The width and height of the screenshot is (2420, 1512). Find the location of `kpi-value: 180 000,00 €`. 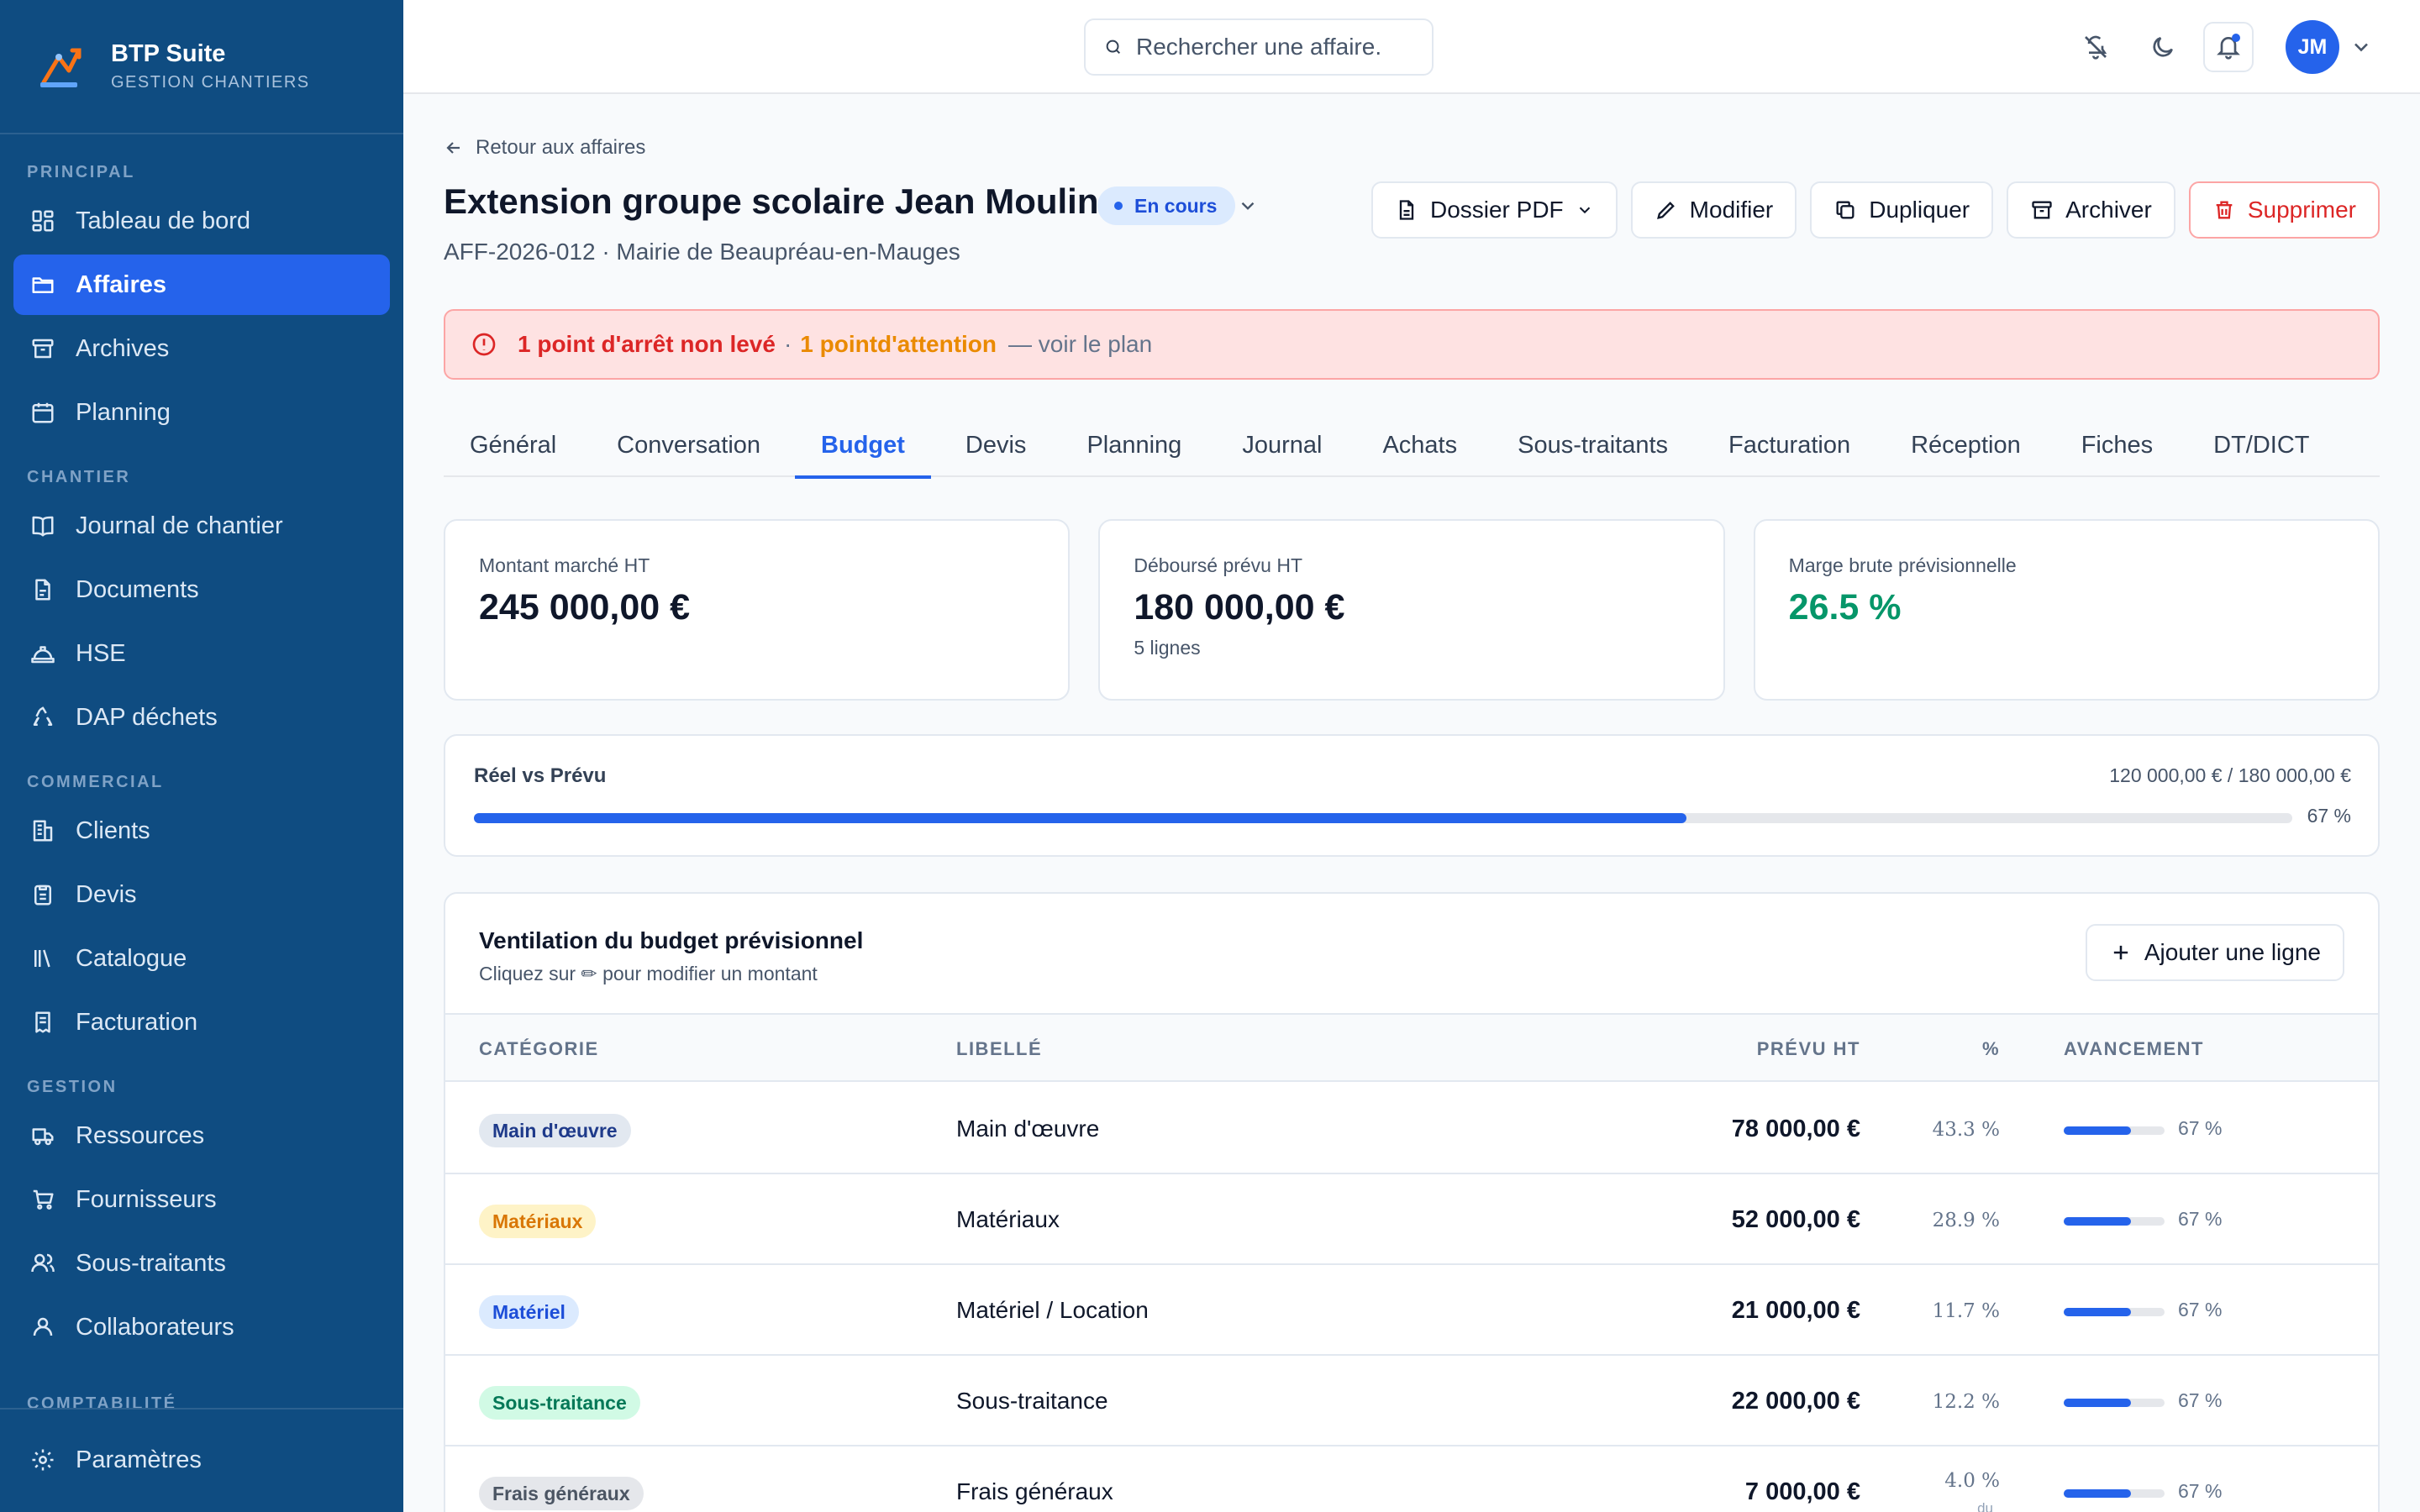

kpi-value: 180 000,00 € is located at coordinates (1239, 607).